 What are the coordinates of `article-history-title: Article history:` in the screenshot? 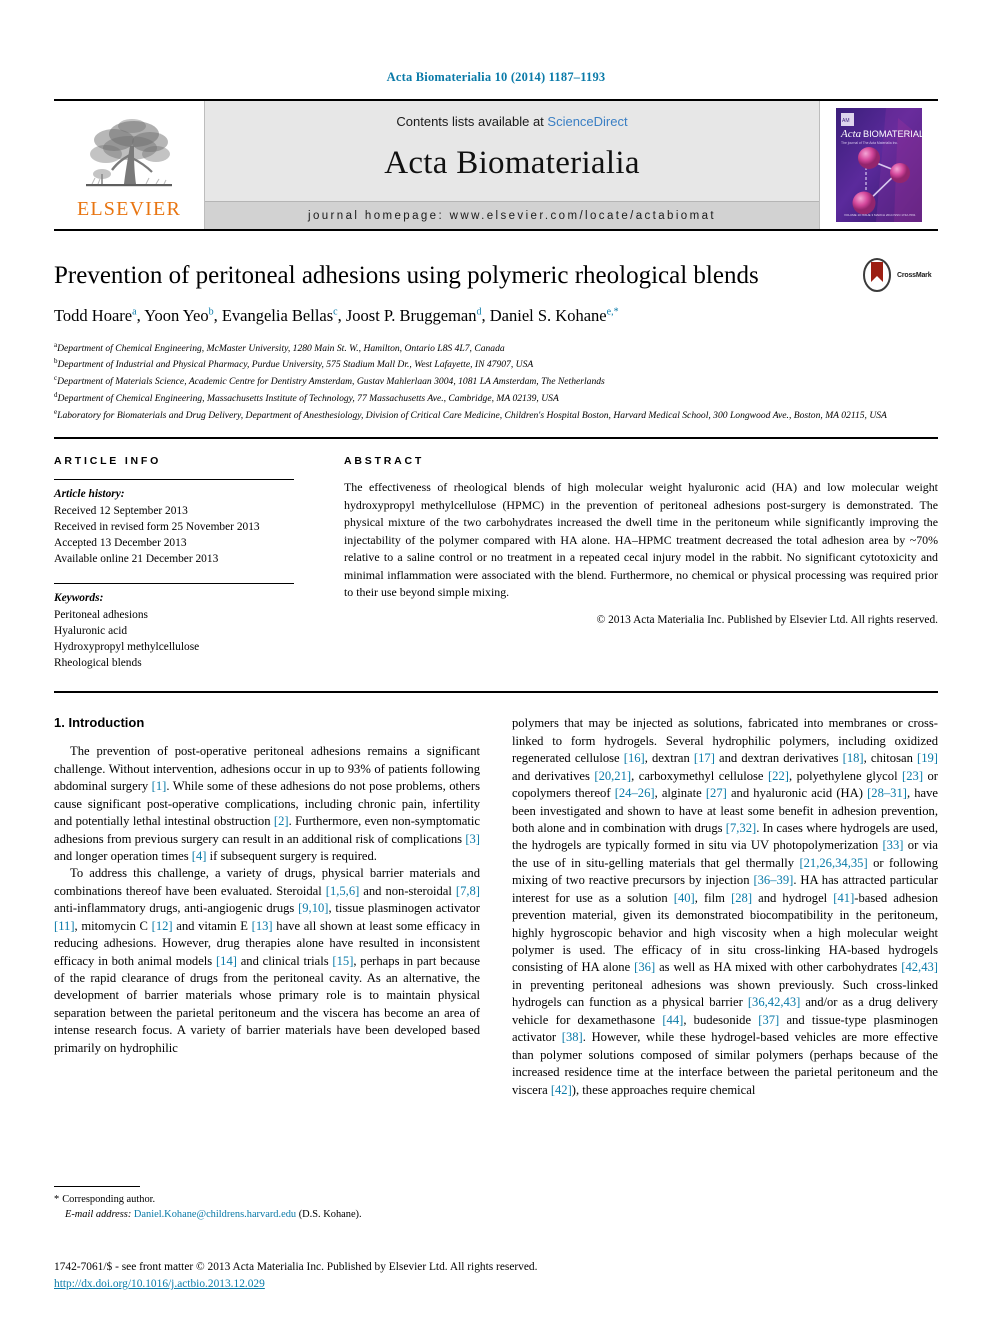 It's located at (89, 494).